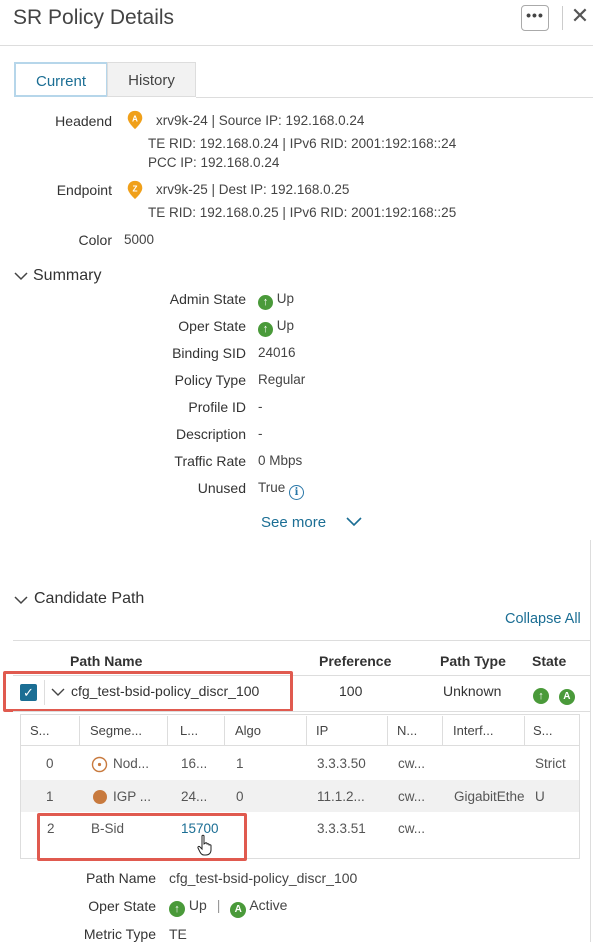 Image resolution: width=593 pixels, height=942 pixels. Describe the element at coordinates (122, 906) in the screenshot. I see `detail-oper-state-label: Oper State` at that location.